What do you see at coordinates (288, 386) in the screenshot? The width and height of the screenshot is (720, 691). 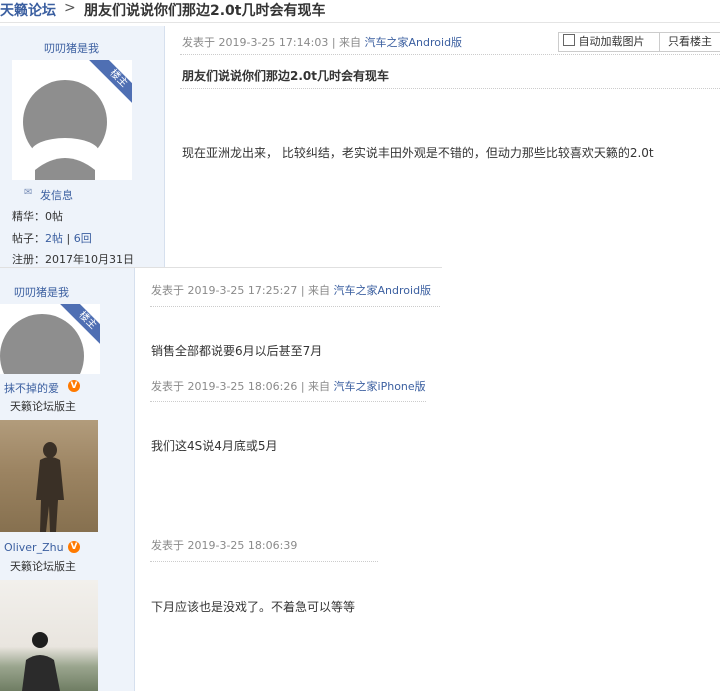 I see `post-3-meta: 发表于 2019-3-25 18:06:26 | 来自 汽车之家iPhone版` at bounding box center [288, 386].